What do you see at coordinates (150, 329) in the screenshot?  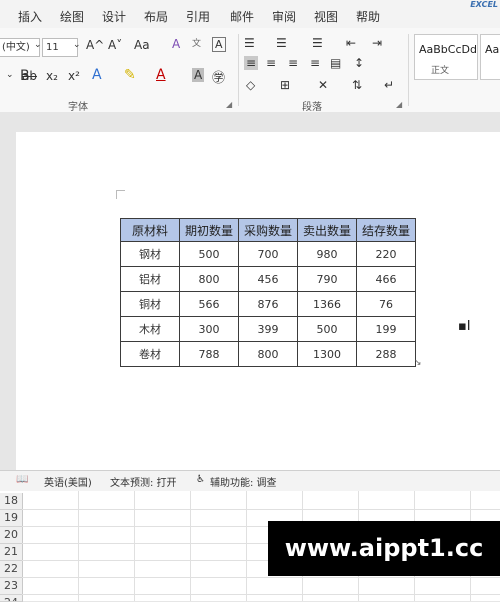 I see `table-cell: 木材` at bounding box center [150, 329].